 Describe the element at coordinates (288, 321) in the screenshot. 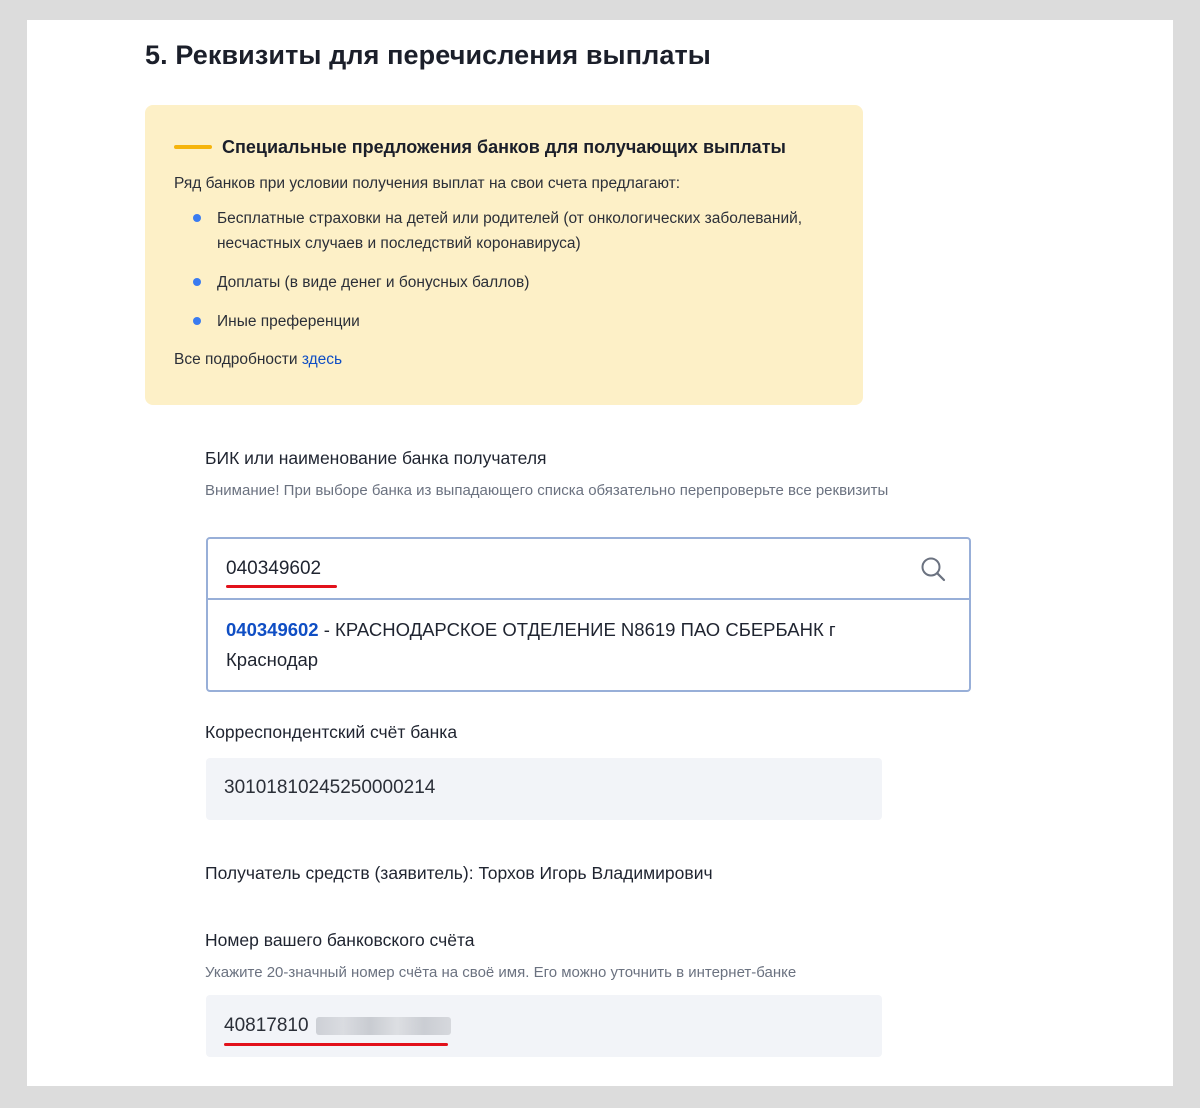

I see `list-item-text: Иные преференции` at that location.